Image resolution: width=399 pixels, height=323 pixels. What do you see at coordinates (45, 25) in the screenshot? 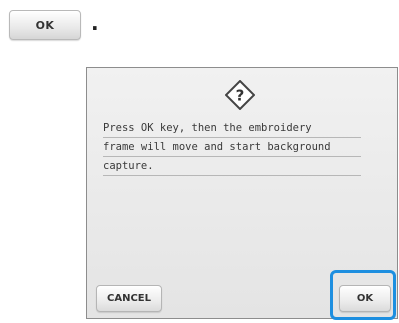
I see `instruction-ok-key: OK` at bounding box center [45, 25].